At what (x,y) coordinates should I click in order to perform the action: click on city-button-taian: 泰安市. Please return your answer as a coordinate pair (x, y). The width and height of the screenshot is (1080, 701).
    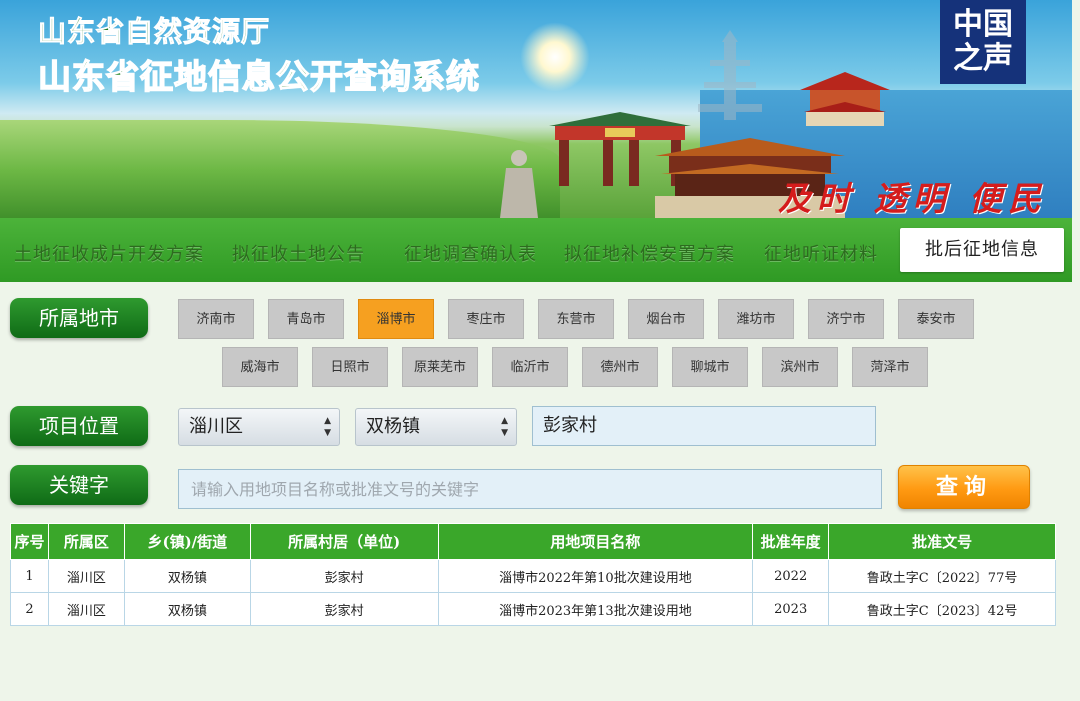
    Looking at the image, I should click on (936, 319).